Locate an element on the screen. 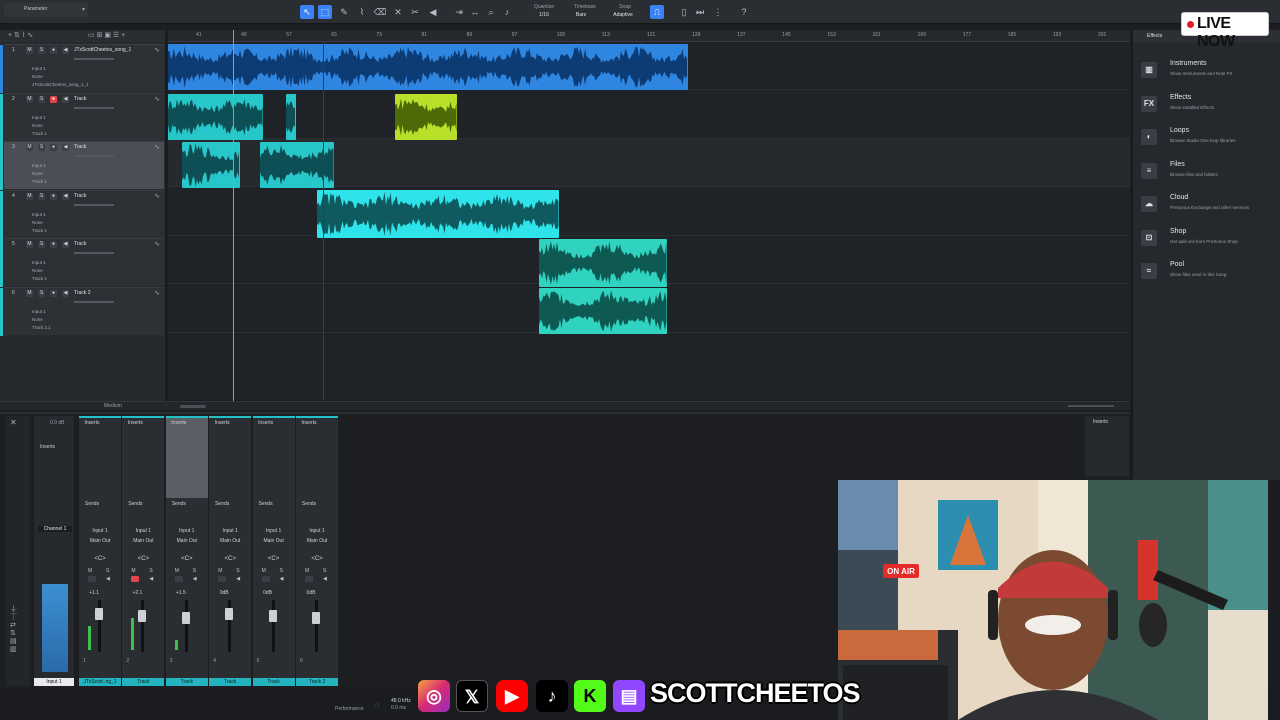 The height and width of the screenshot is (720, 1280). track-header: 3 M S ● ◀ Track ∿ Input 1 None Track 1 is located at coordinates (82, 165).